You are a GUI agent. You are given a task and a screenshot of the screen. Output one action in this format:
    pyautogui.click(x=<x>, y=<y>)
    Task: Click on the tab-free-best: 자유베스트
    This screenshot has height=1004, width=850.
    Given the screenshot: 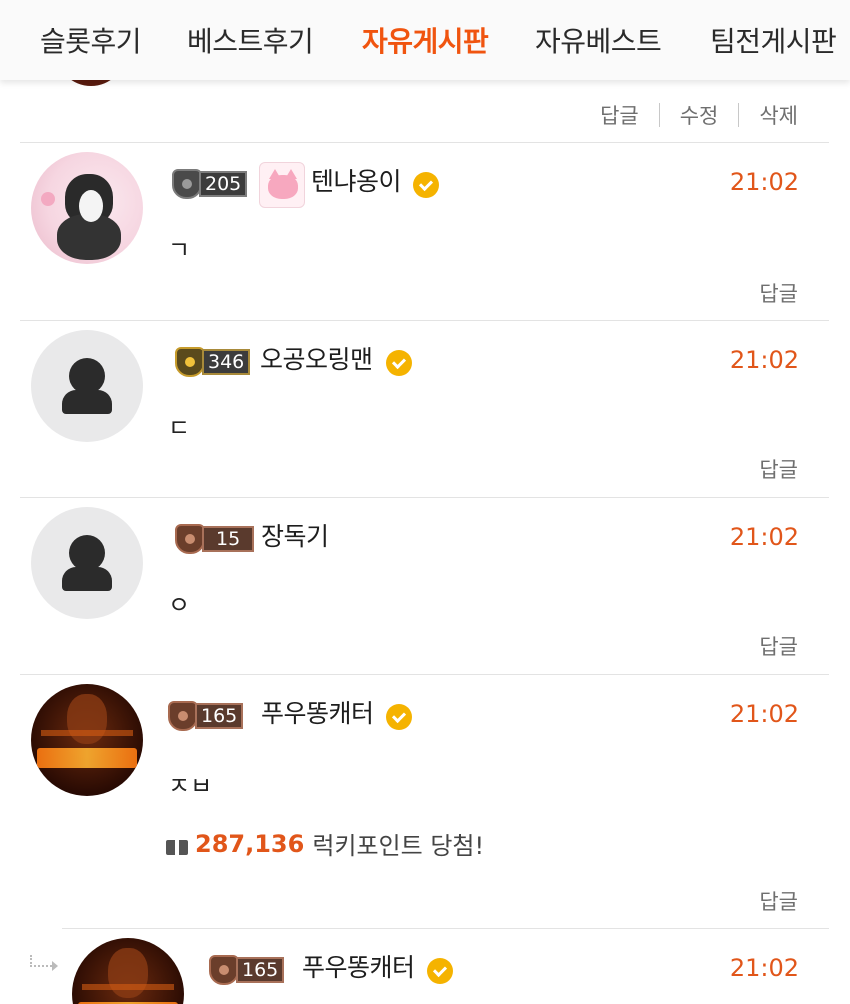 What is the action you would take?
    pyautogui.click(x=598, y=40)
    